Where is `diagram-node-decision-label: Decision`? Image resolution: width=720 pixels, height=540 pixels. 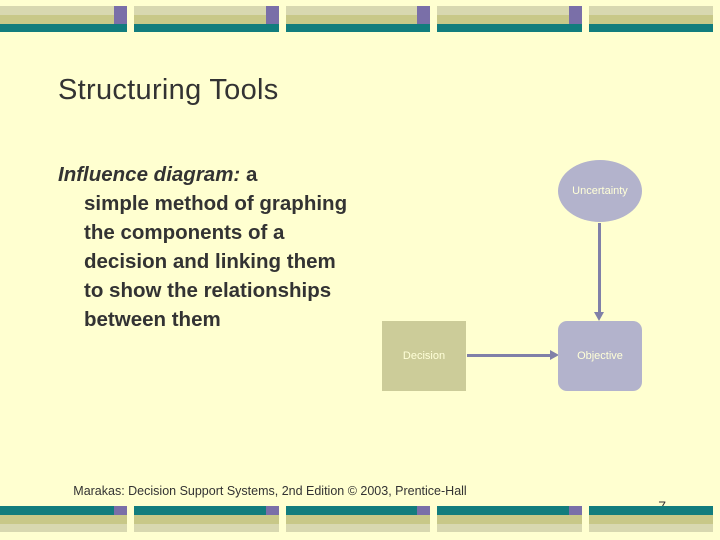 diagram-node-decision-label: Decision is located at coordinates (424, 356).